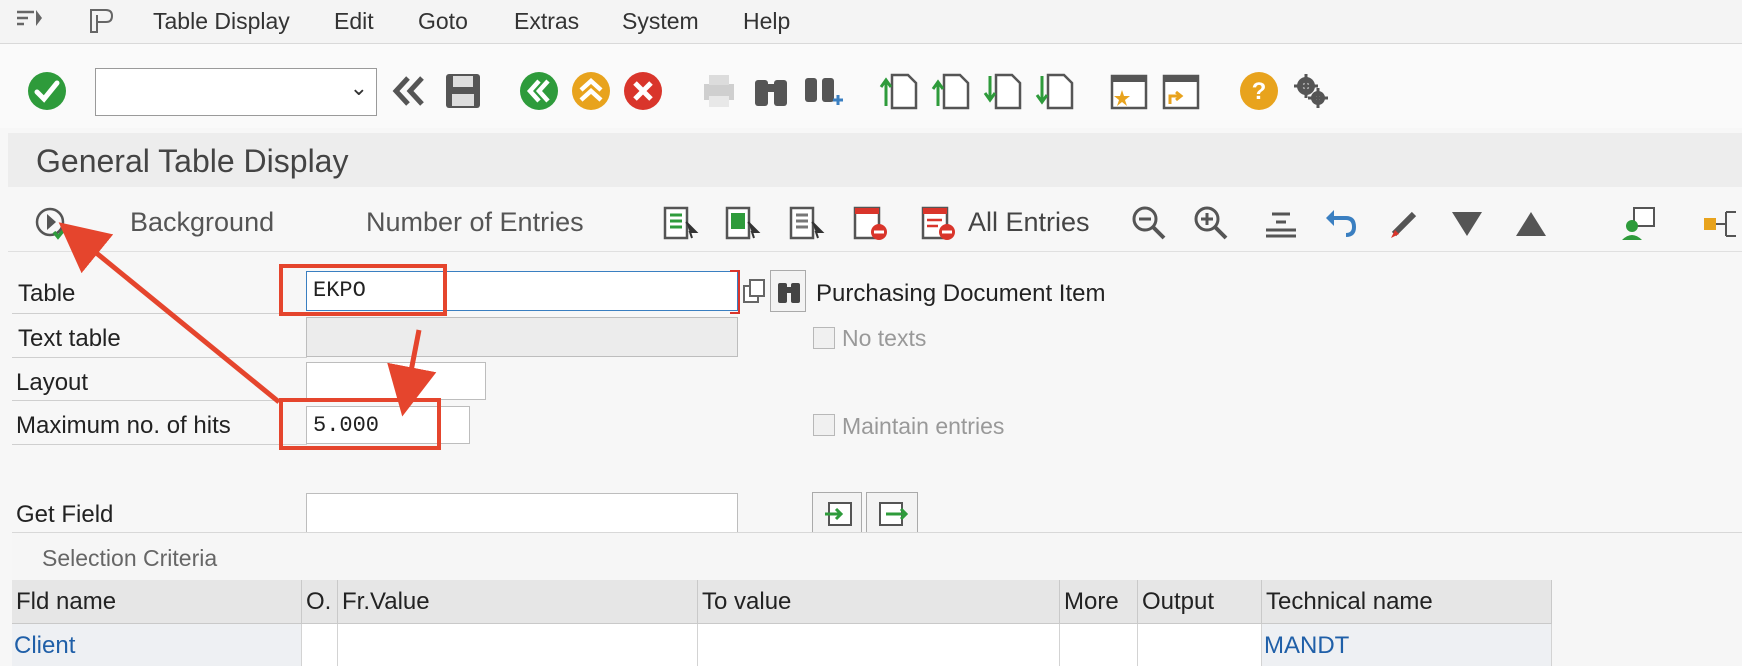 The width and height of the screenshot is (1742, 666). I want to click on arrow-down, so click(412, 373).